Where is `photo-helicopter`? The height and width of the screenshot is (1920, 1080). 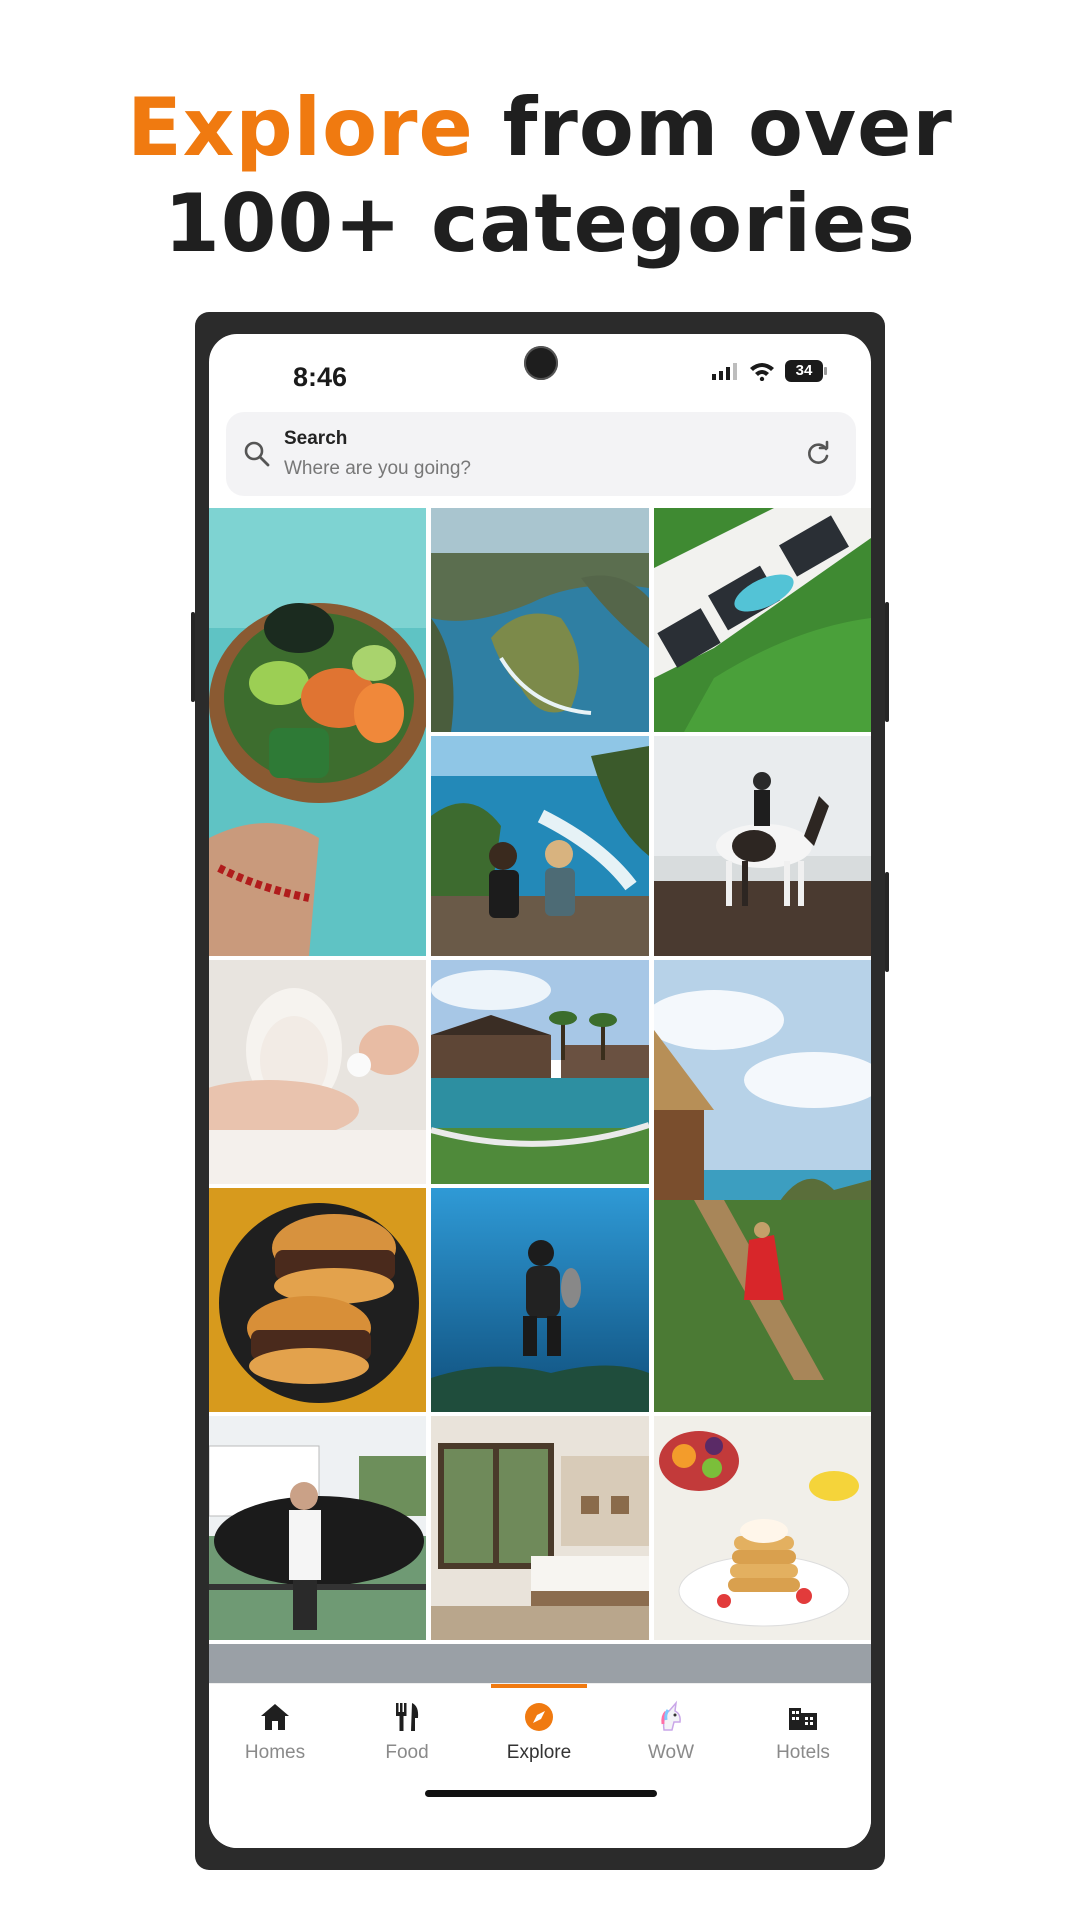 photo-helicopter is located at coordinates (317, 1528).